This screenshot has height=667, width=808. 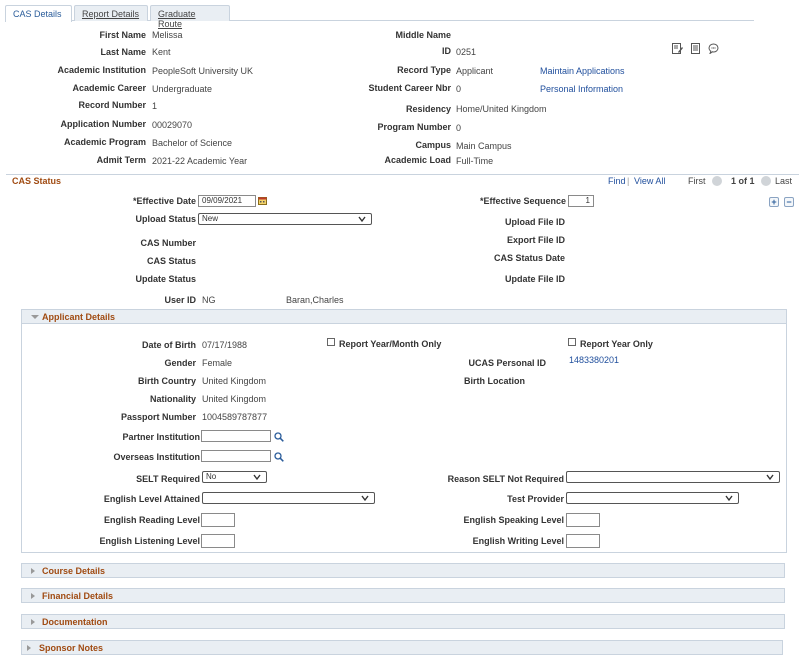 What do you see at coordinates (522, 201) in the screenshot?
I see `effective-sequence-label: *Effective Sequence` at bounding box center [522, 201].